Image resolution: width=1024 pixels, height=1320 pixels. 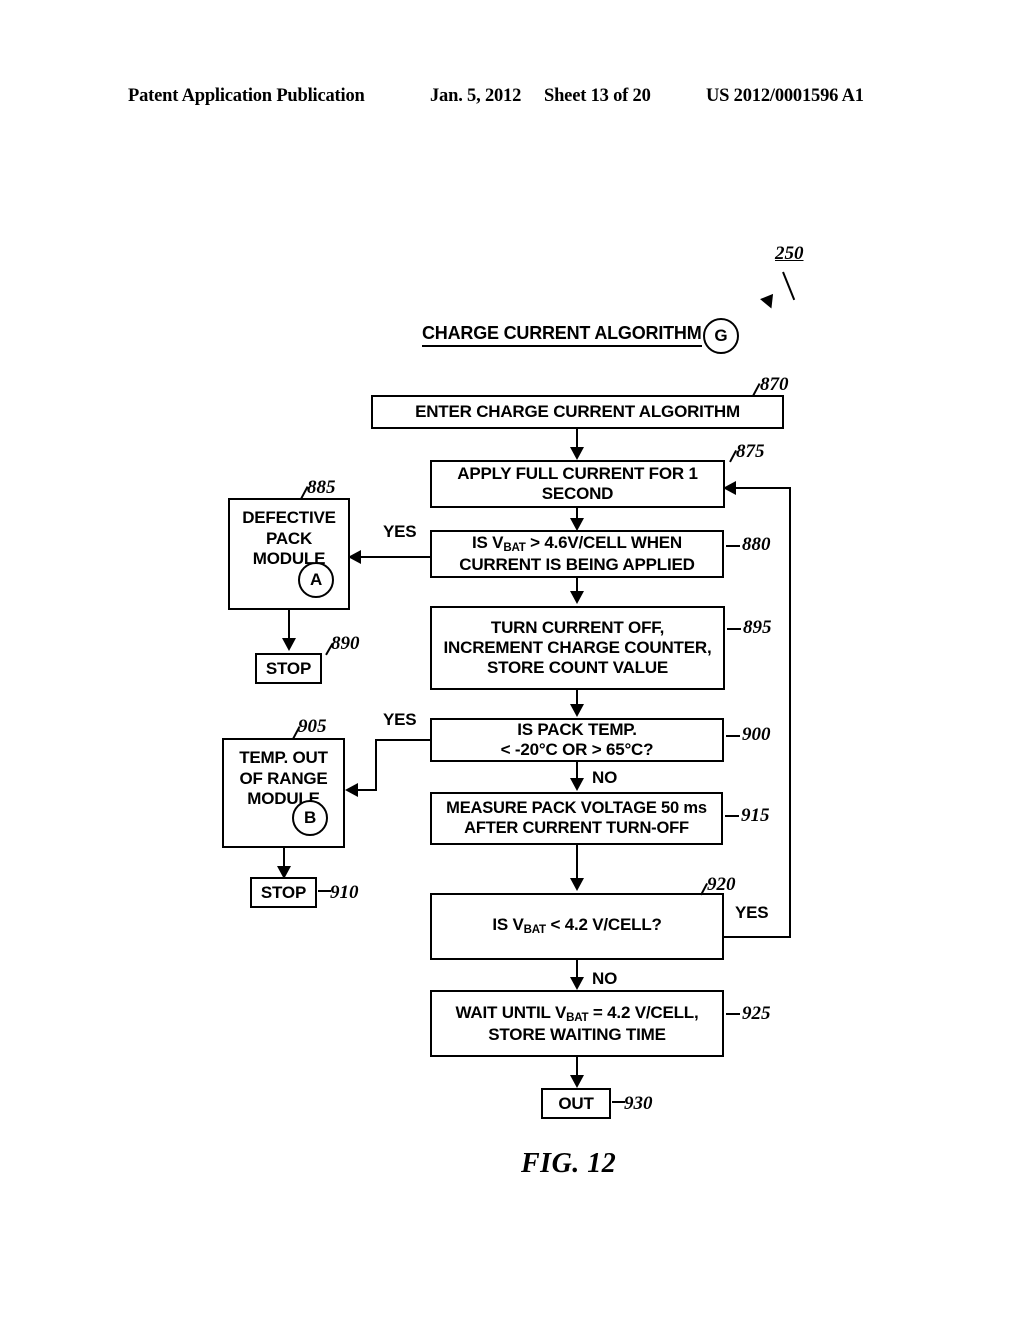 What do you see at coordinates (534, 930) in the screenshot?
I see `node-vbat-42-sub: BAT` at bounding box center [534, 930].